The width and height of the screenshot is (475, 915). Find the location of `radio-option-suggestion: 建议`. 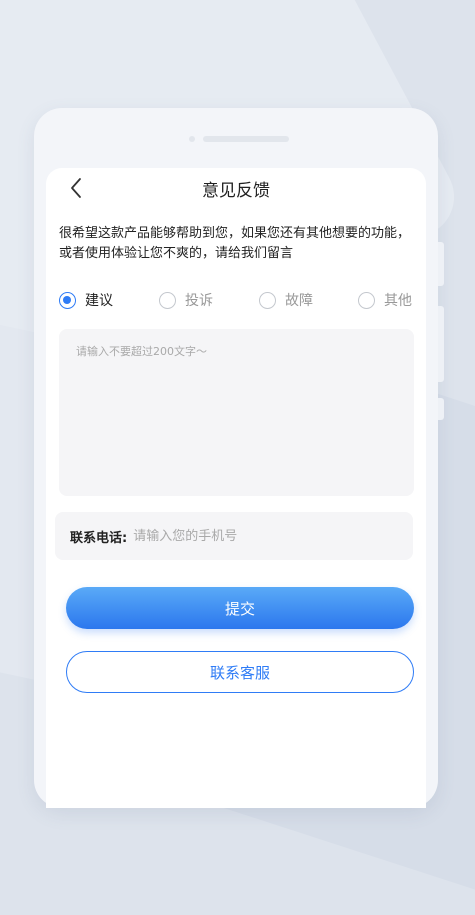

radio-option-suggestion: 建议 is located at coordinates (86, 300).